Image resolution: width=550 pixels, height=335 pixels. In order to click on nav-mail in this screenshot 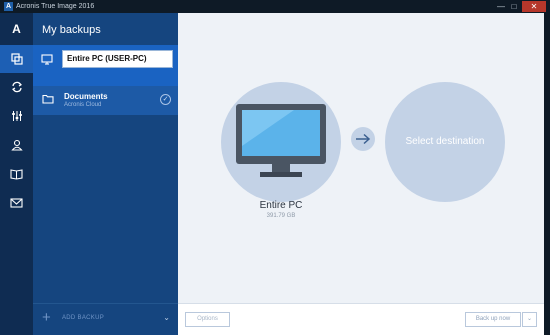, I will do `click(16, 203)`.